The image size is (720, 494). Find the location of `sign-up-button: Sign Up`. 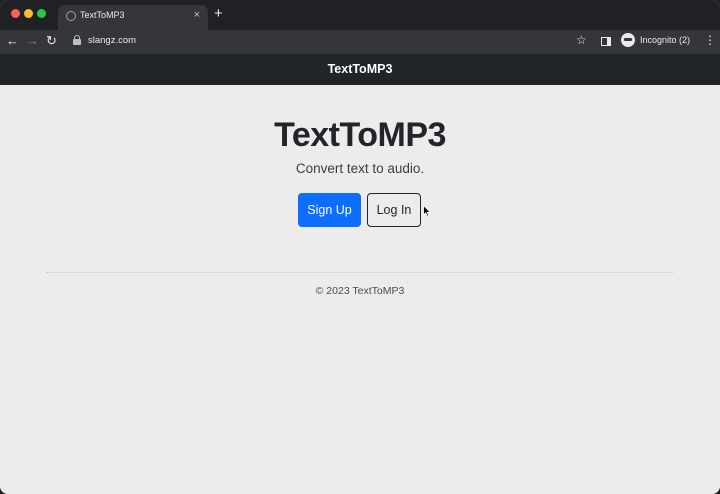

sign-up-button: Sign Up is located at coordinates (329, 210).